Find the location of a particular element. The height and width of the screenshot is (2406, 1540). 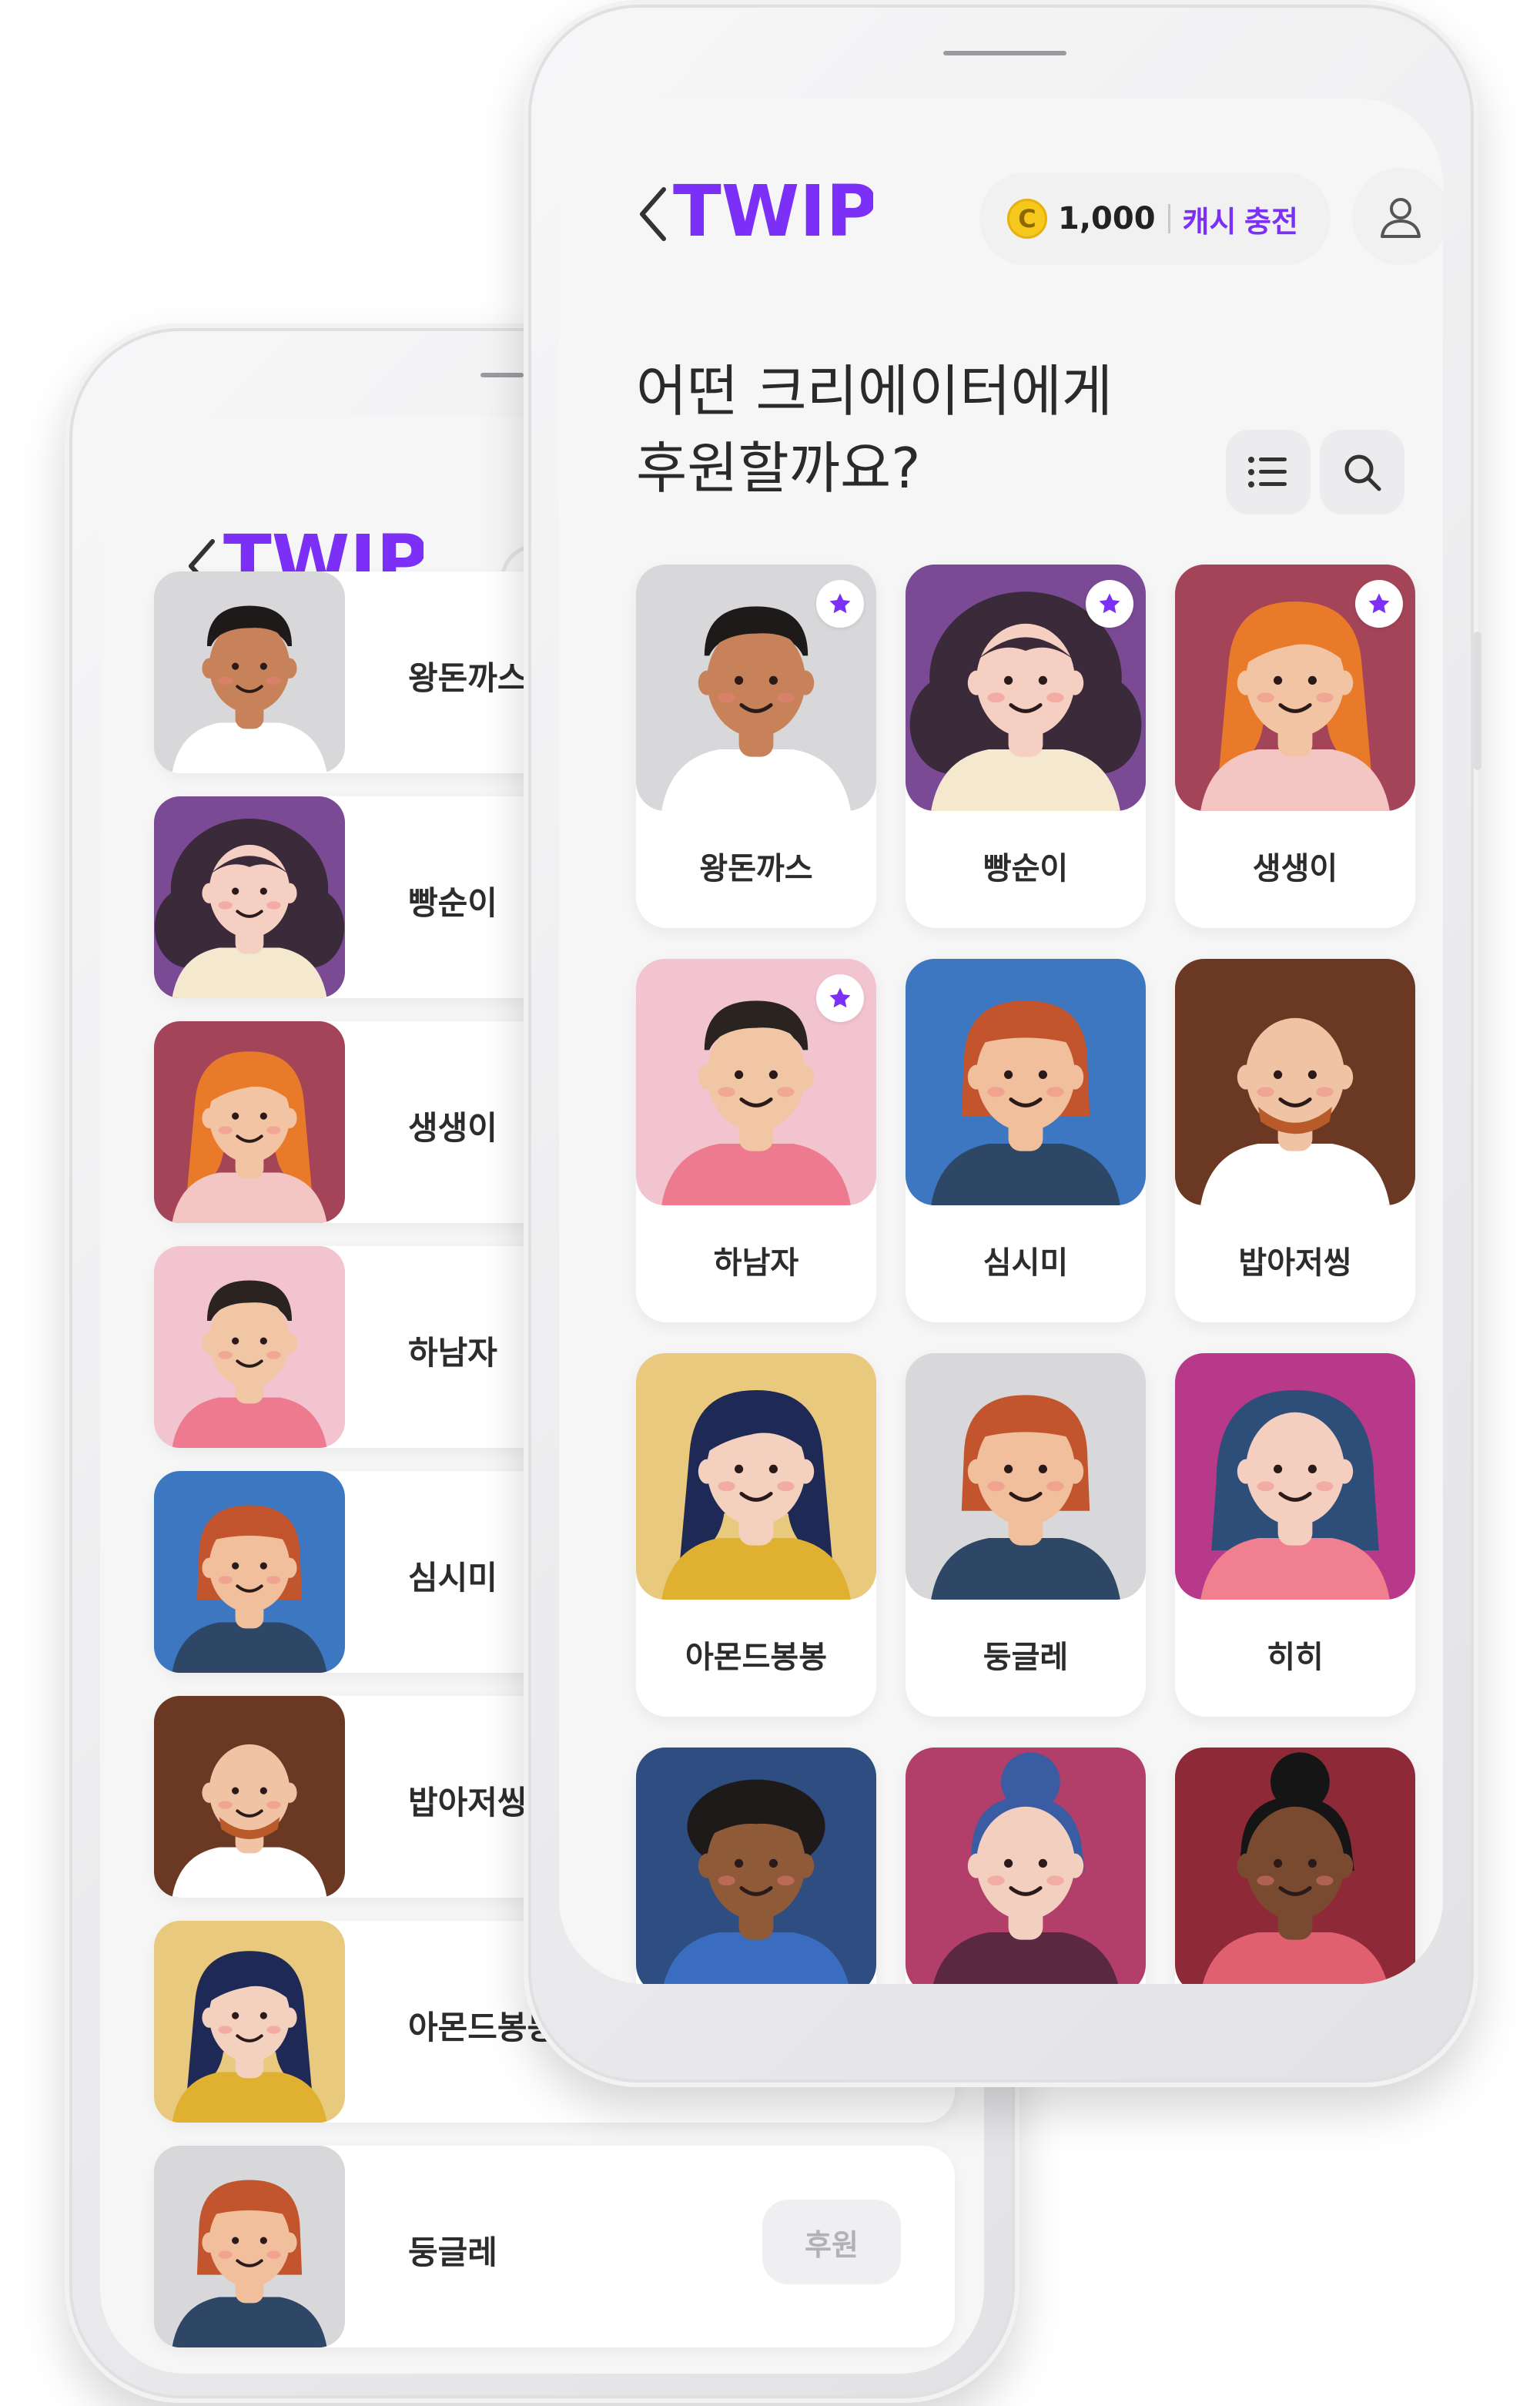

search-icon is located at coordinates (1362, 473).